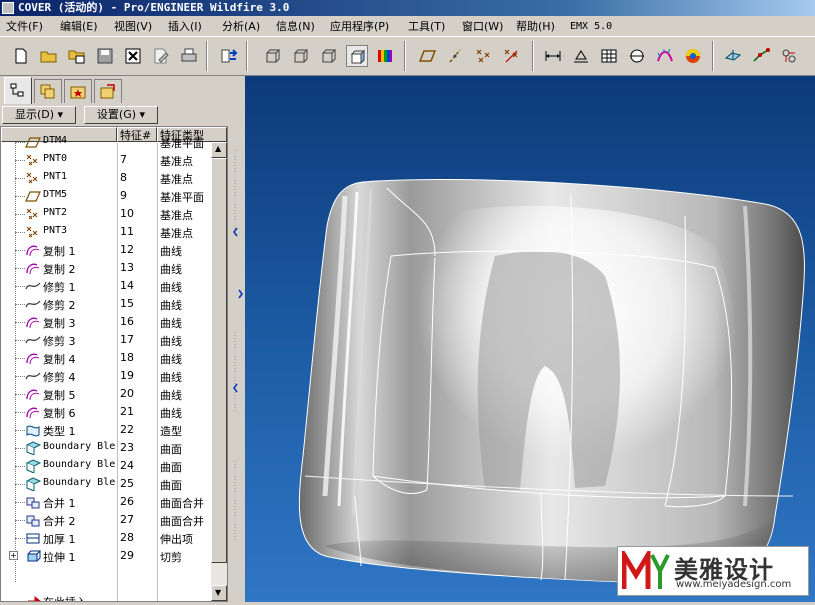  I want to click on feature-id: 18, so click(127, 357).